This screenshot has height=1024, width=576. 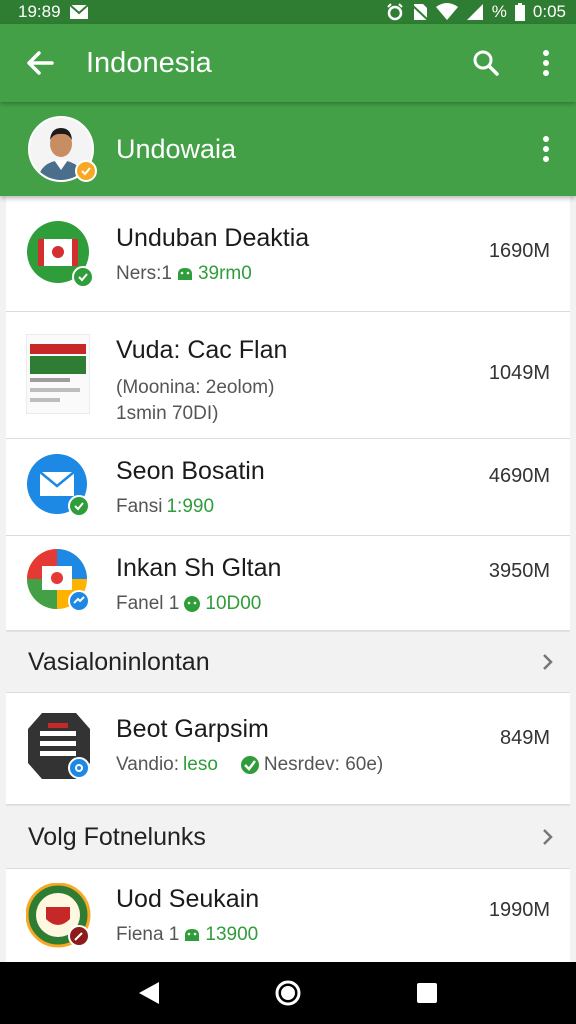 I want to click on version-label: Fanel 1, so click(x=148, y=603).